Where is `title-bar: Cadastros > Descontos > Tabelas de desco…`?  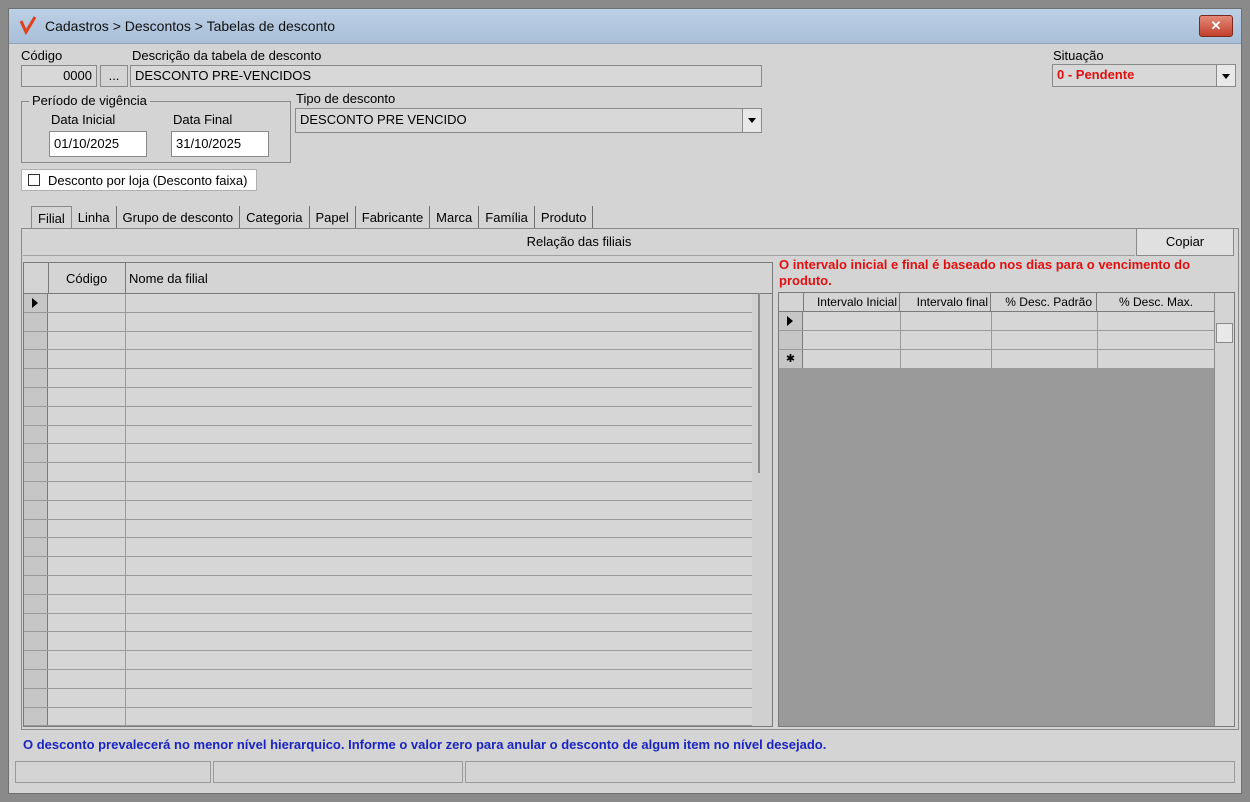
title-bar: Cadastros > Descontos > Tabelas de desco… is located at coordinates (625, 26).